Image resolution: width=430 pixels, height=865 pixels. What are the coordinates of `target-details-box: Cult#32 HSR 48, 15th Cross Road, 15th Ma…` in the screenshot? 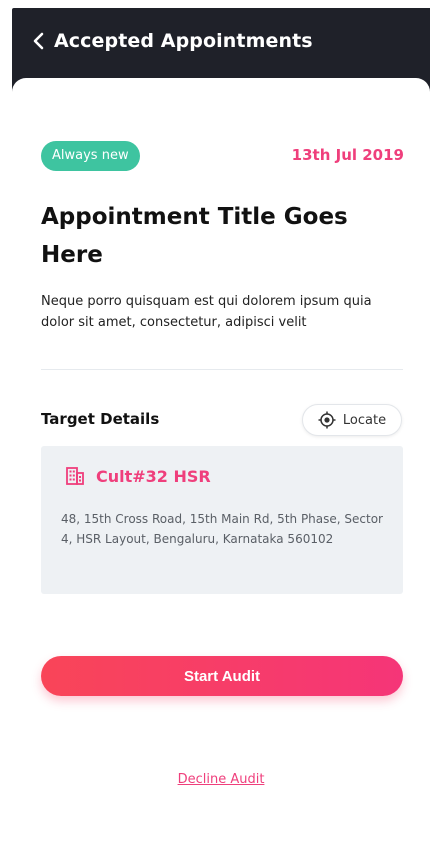 It's located at (222, 520).